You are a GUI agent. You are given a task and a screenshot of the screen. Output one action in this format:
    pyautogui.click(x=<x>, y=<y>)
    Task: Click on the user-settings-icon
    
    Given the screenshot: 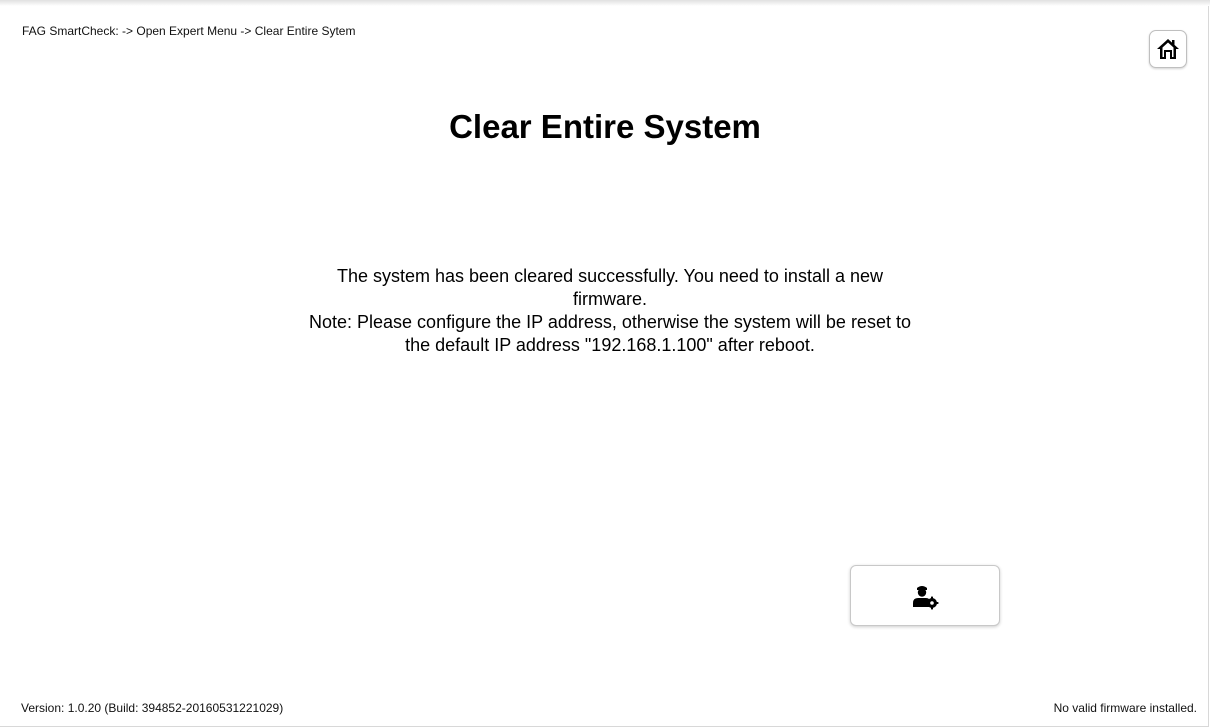 What is the action you would take?
    pyautogui.click(x=926, y=597)
    